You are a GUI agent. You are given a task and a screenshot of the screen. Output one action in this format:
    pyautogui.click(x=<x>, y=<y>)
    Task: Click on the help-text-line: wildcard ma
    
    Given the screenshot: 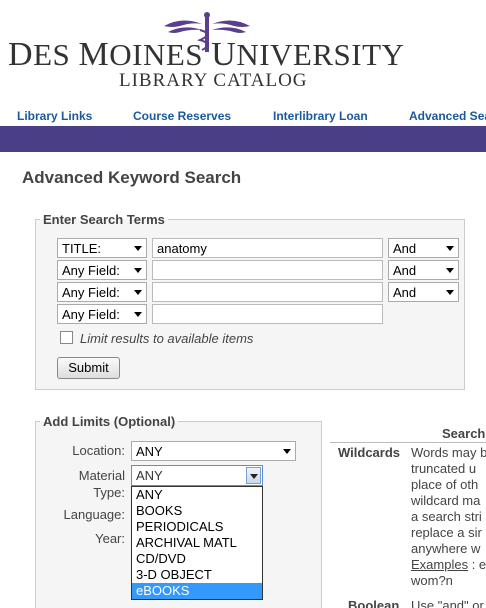 What is the action you would take?
    pyautogui.click(x=446, y=500)
    